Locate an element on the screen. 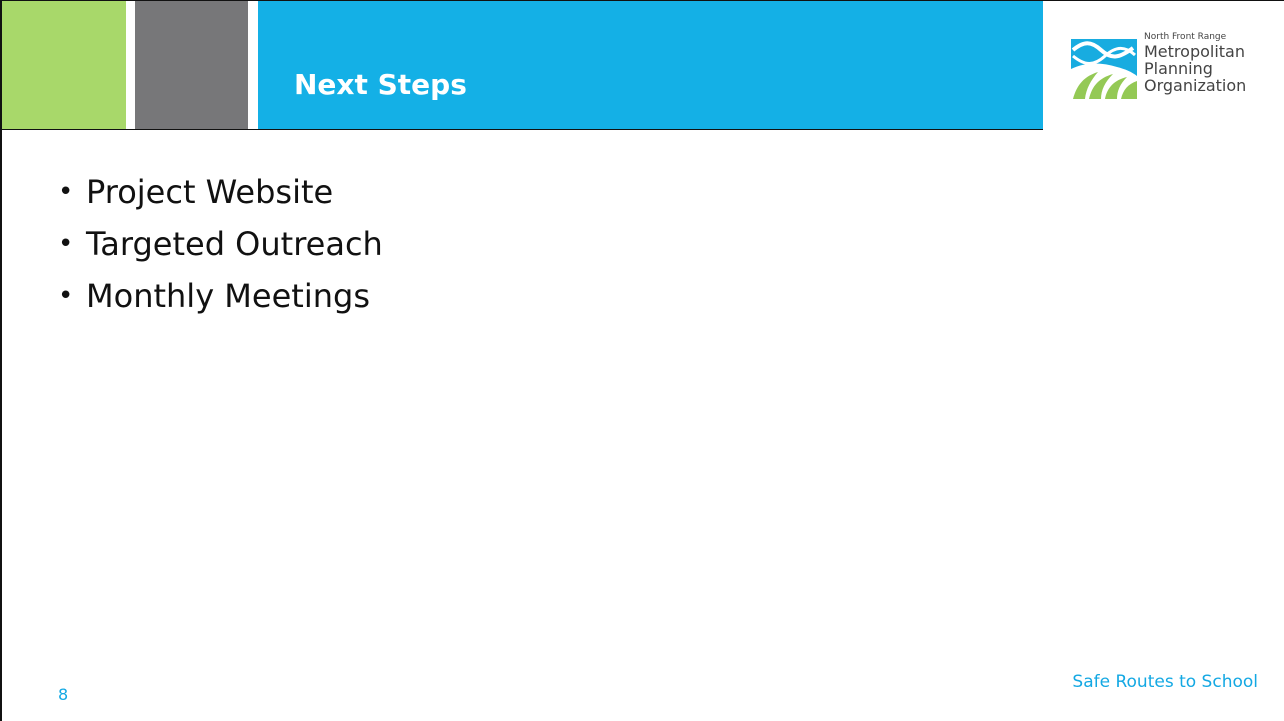 The width and height of the screenshot is (1284, 721). header-divider is located at coordinates (522, 129).